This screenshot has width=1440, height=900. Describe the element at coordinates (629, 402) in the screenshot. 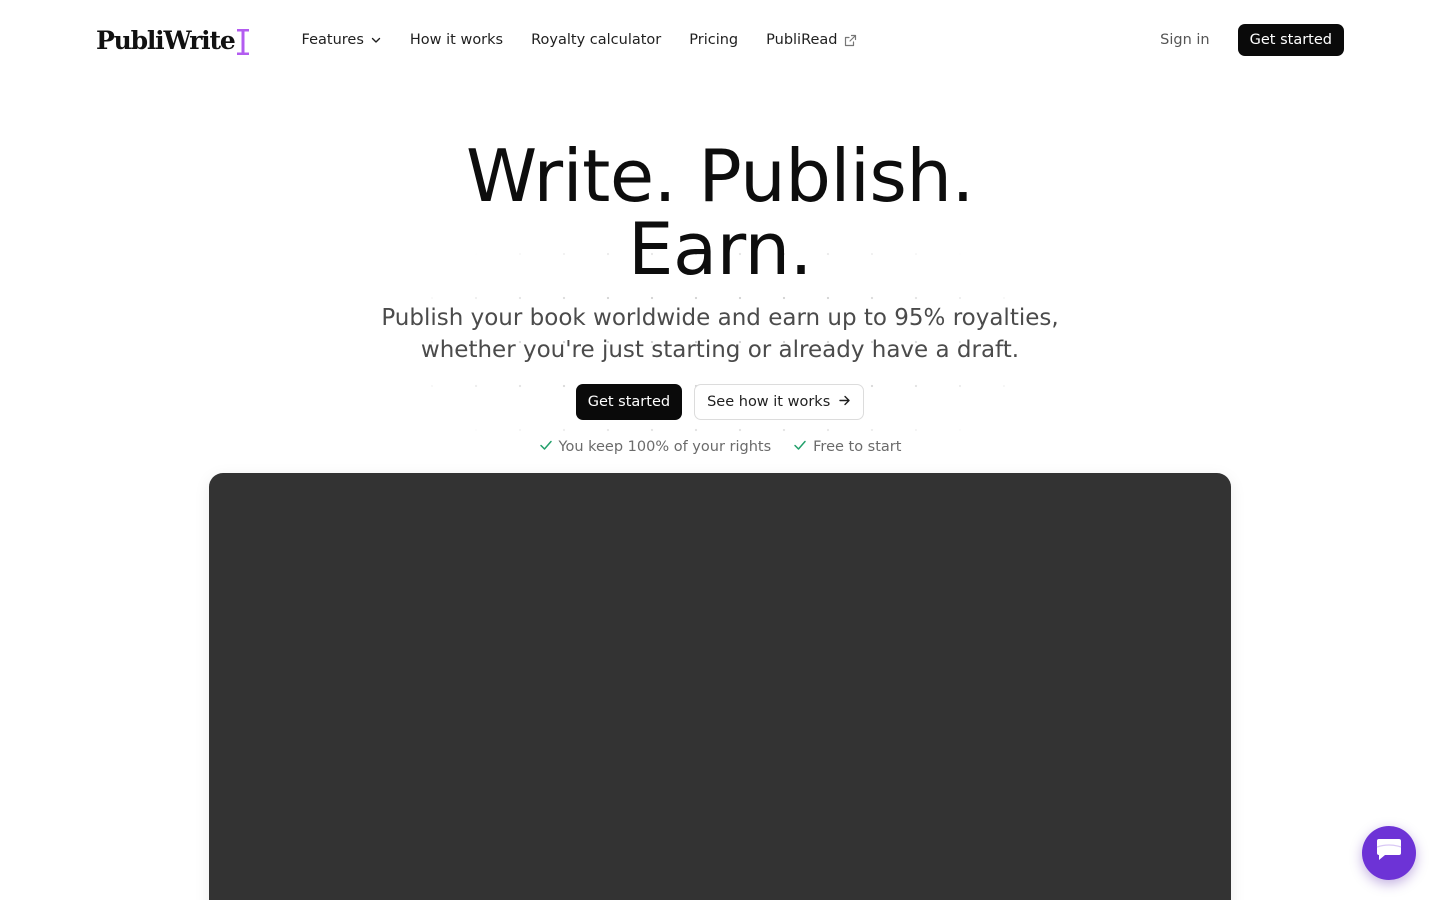

I see `hero-get-started-button: Get started` at that location.